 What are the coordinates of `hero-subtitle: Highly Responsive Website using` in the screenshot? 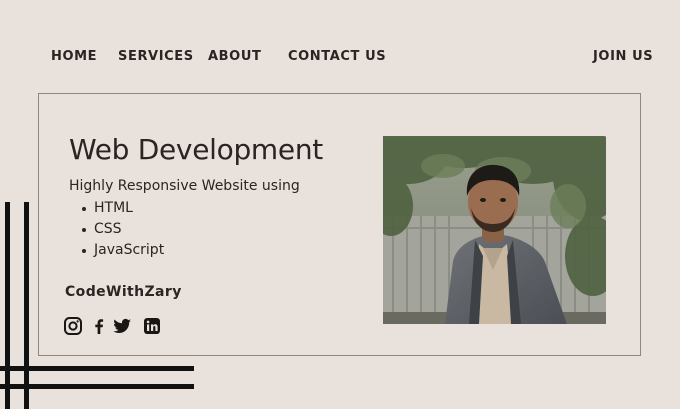 It's located at (184, 186).